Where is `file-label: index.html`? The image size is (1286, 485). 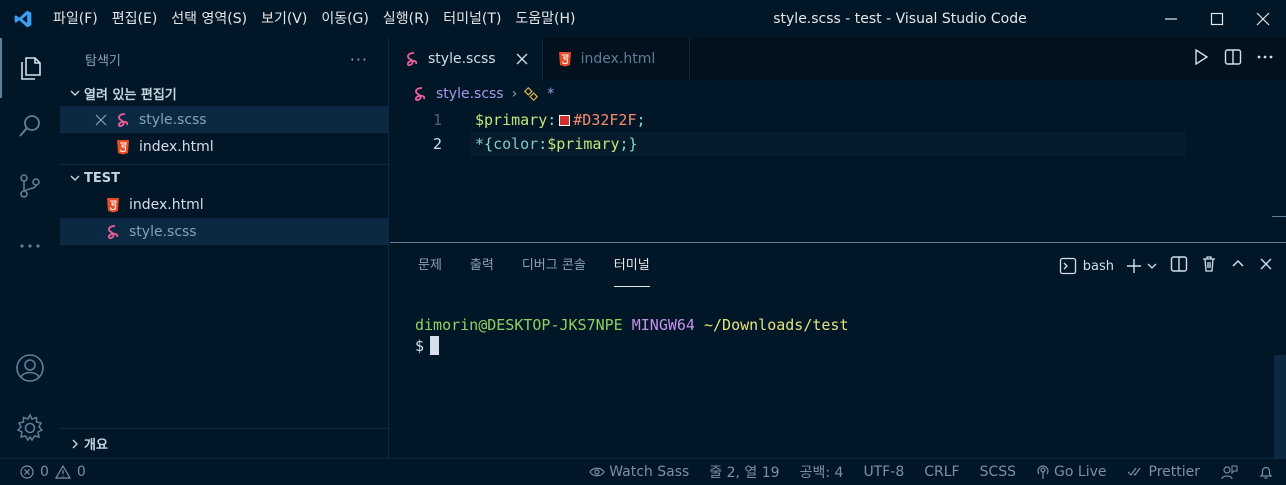 file-label: index.html is located at coordinates (166, 204).